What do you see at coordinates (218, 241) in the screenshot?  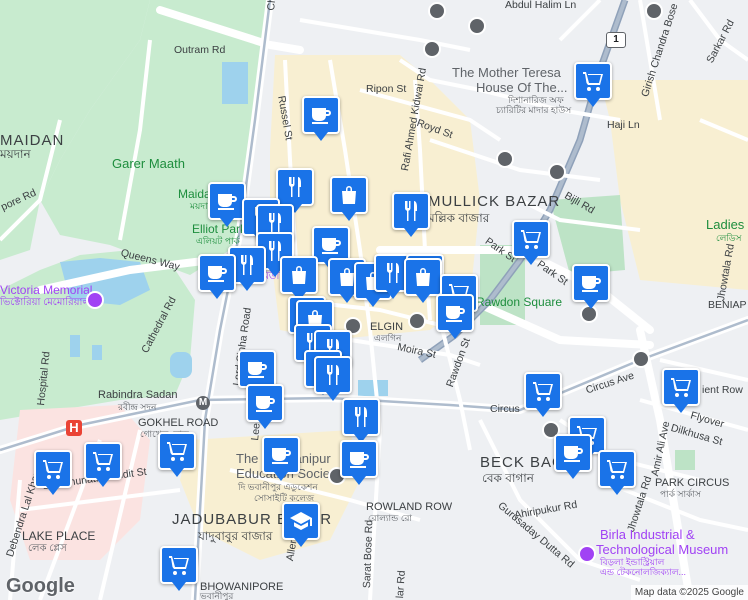 I see `poi-elliot-park-bn: এলিয়ট পার্ক` at bounding box center [218, 241].